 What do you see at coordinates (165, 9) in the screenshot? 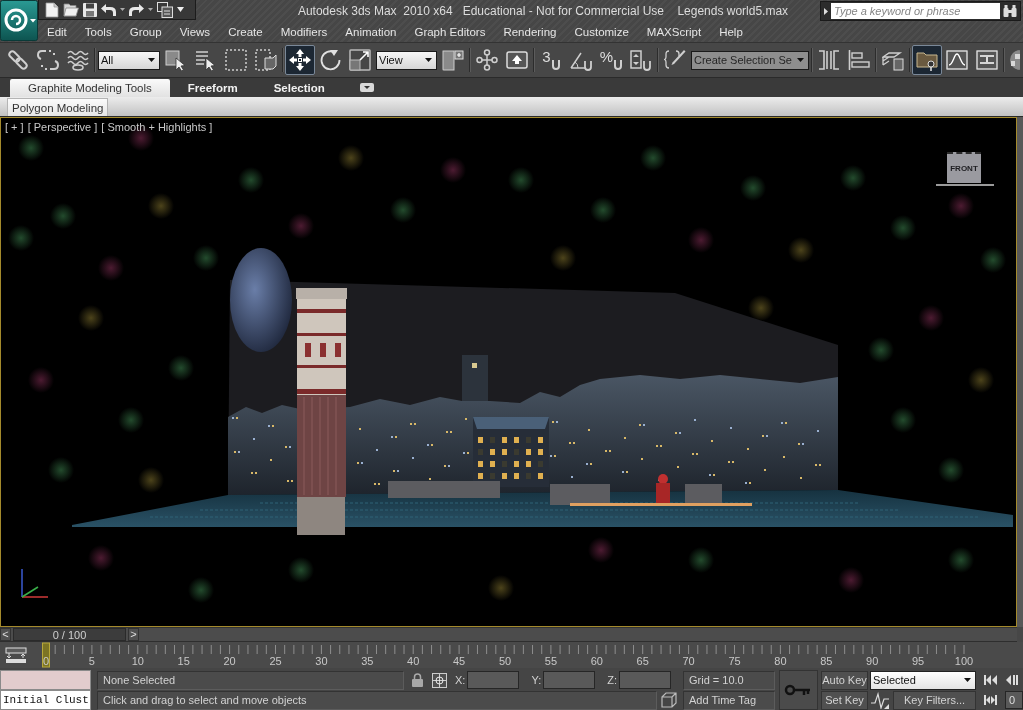
I see `windows-icon` at bounding box center [165, 9].